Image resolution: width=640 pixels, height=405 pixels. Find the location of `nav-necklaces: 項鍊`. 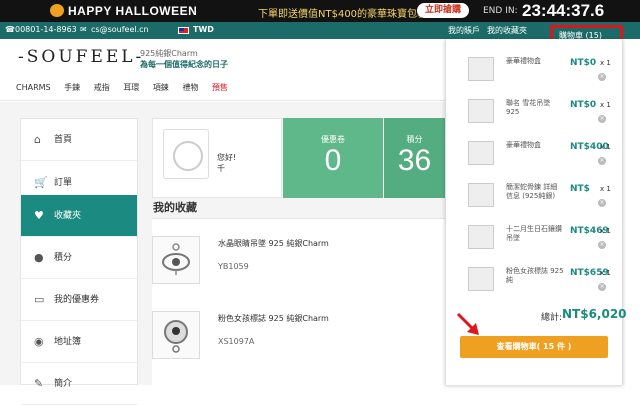

nav-necklaces: 項鍊 is located at coordinates (161, 87).